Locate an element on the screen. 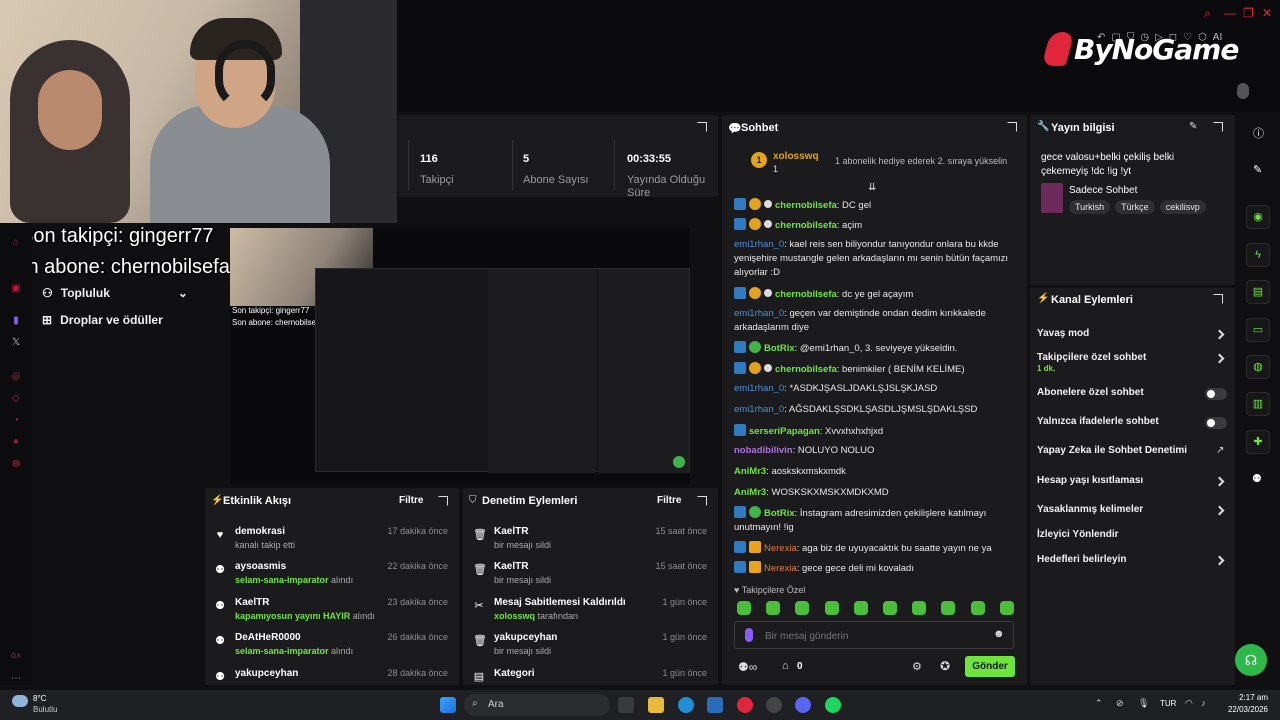 This screenshot has width=1280, height=720. search-icon: ⌕ is located at coordinates (1207, 13).